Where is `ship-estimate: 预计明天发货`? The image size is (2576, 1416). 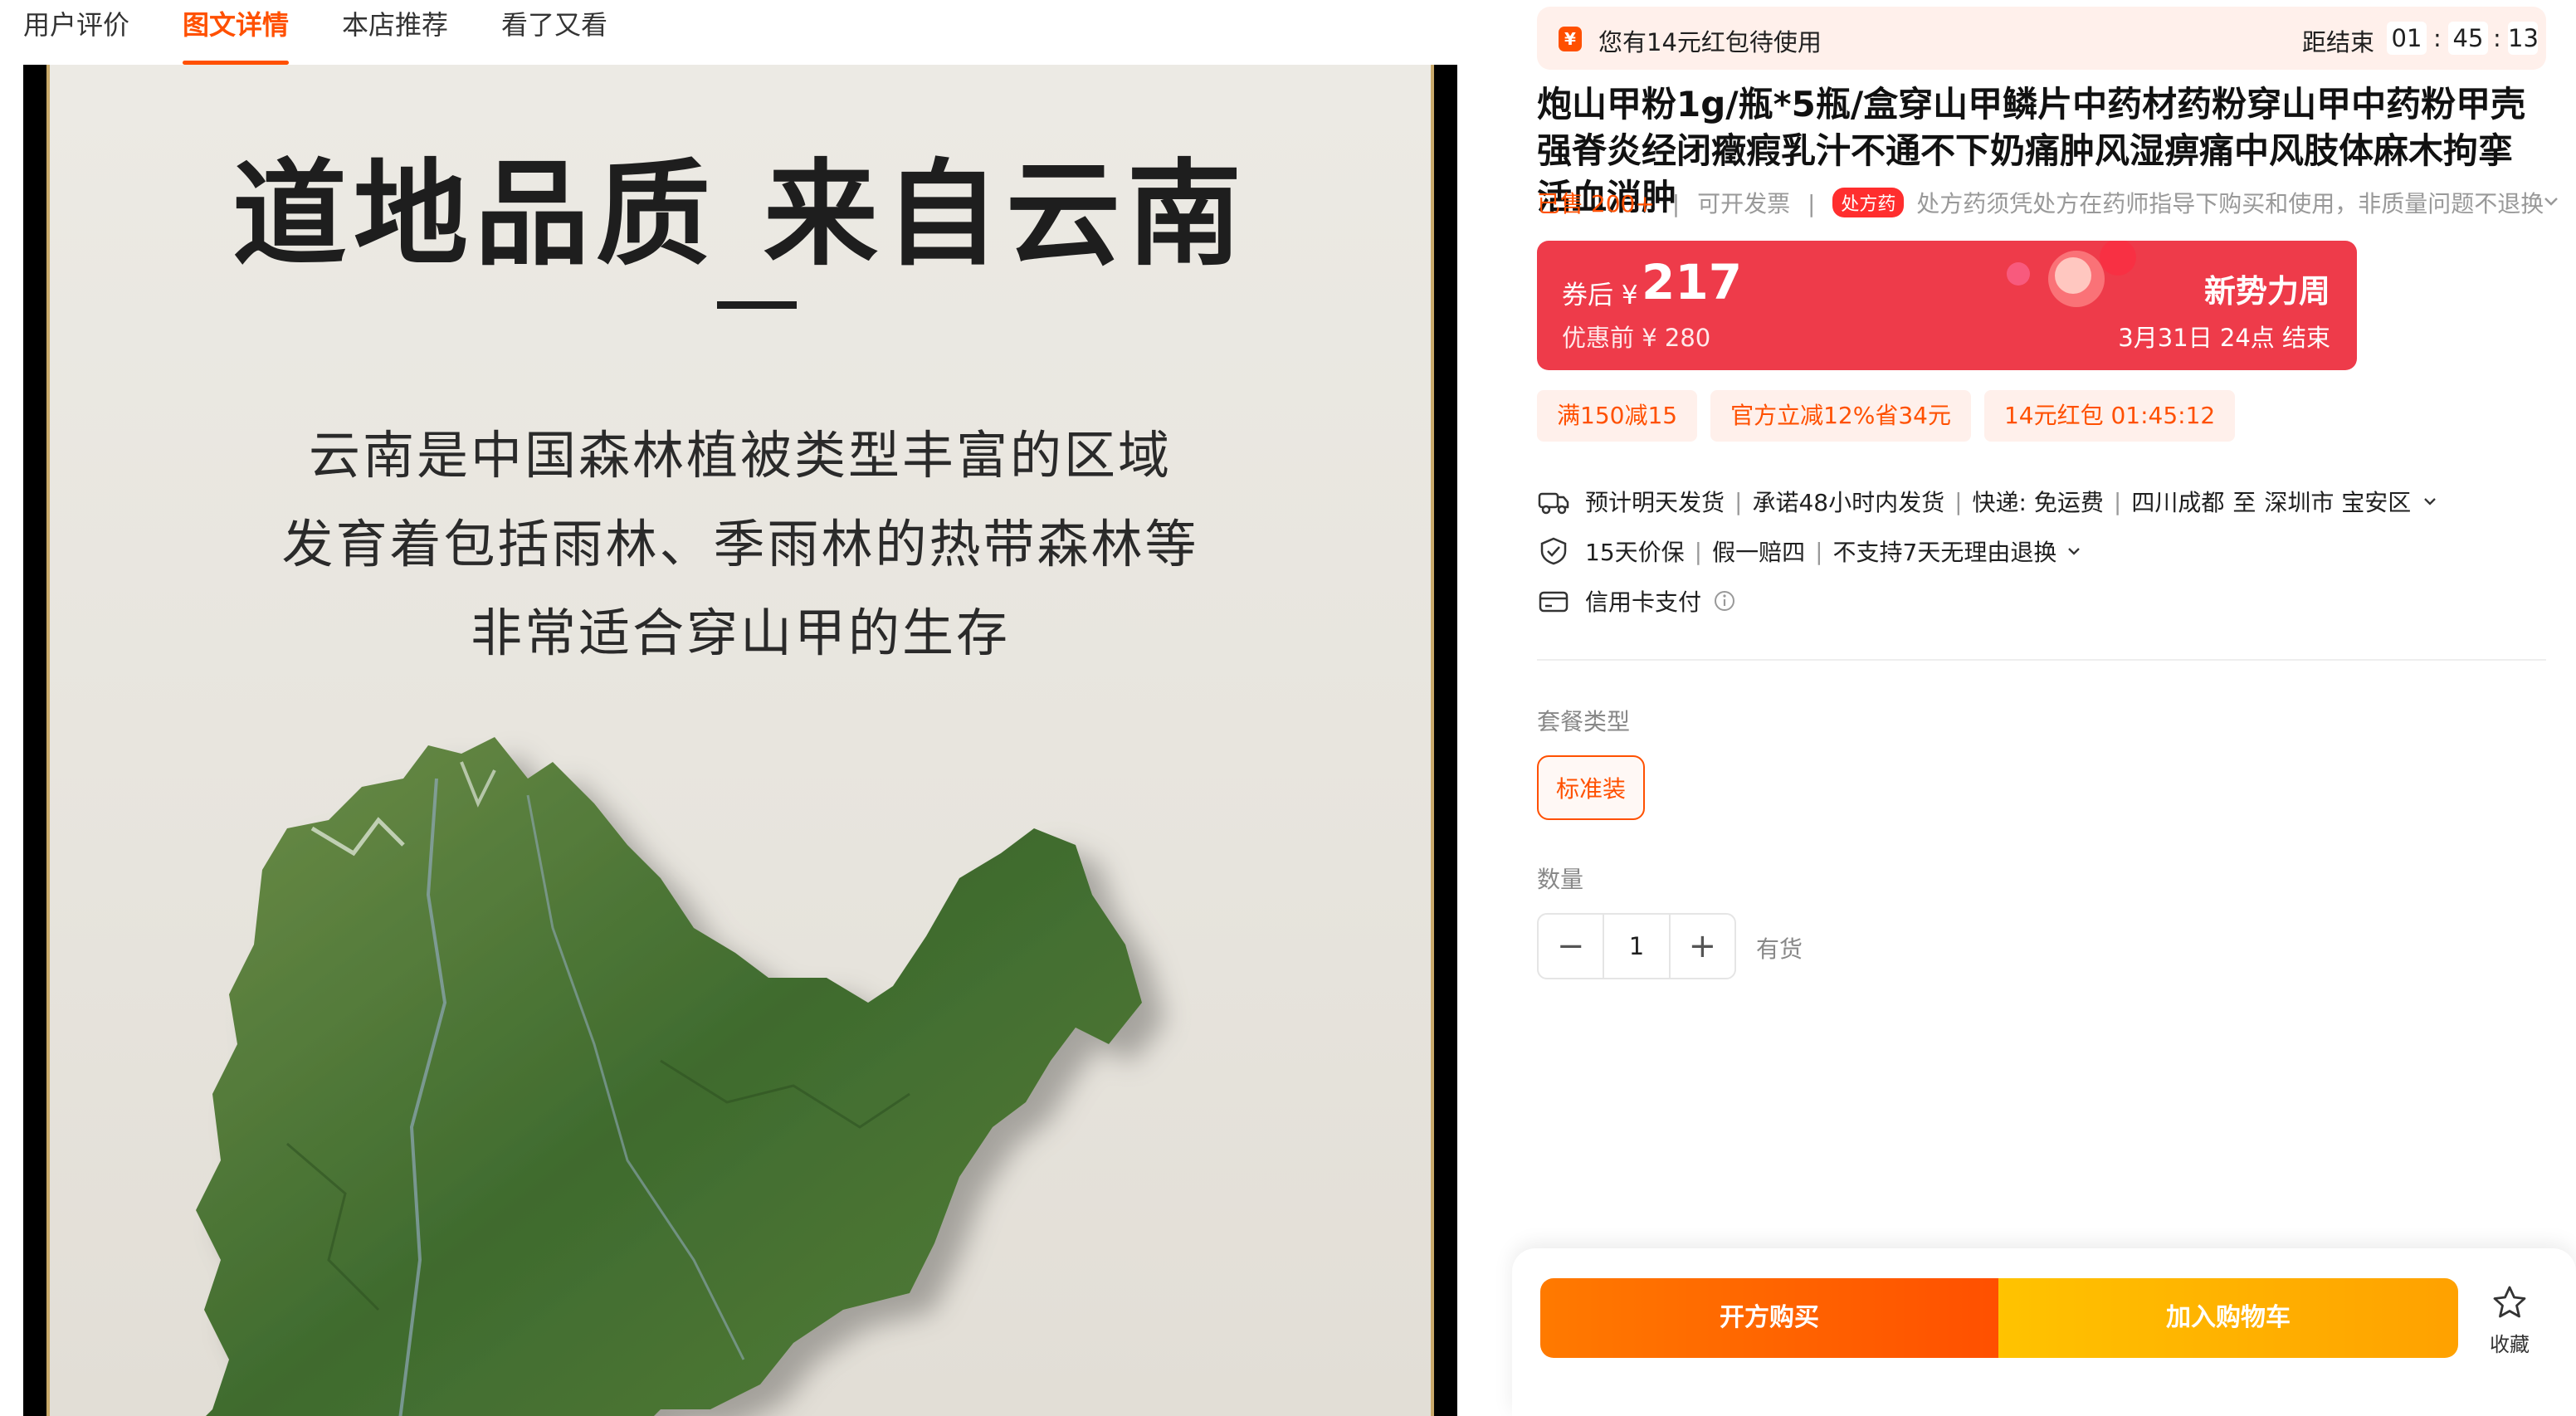
ship-estimate: 预计明天发货 is located at coordinates (1655, 502).